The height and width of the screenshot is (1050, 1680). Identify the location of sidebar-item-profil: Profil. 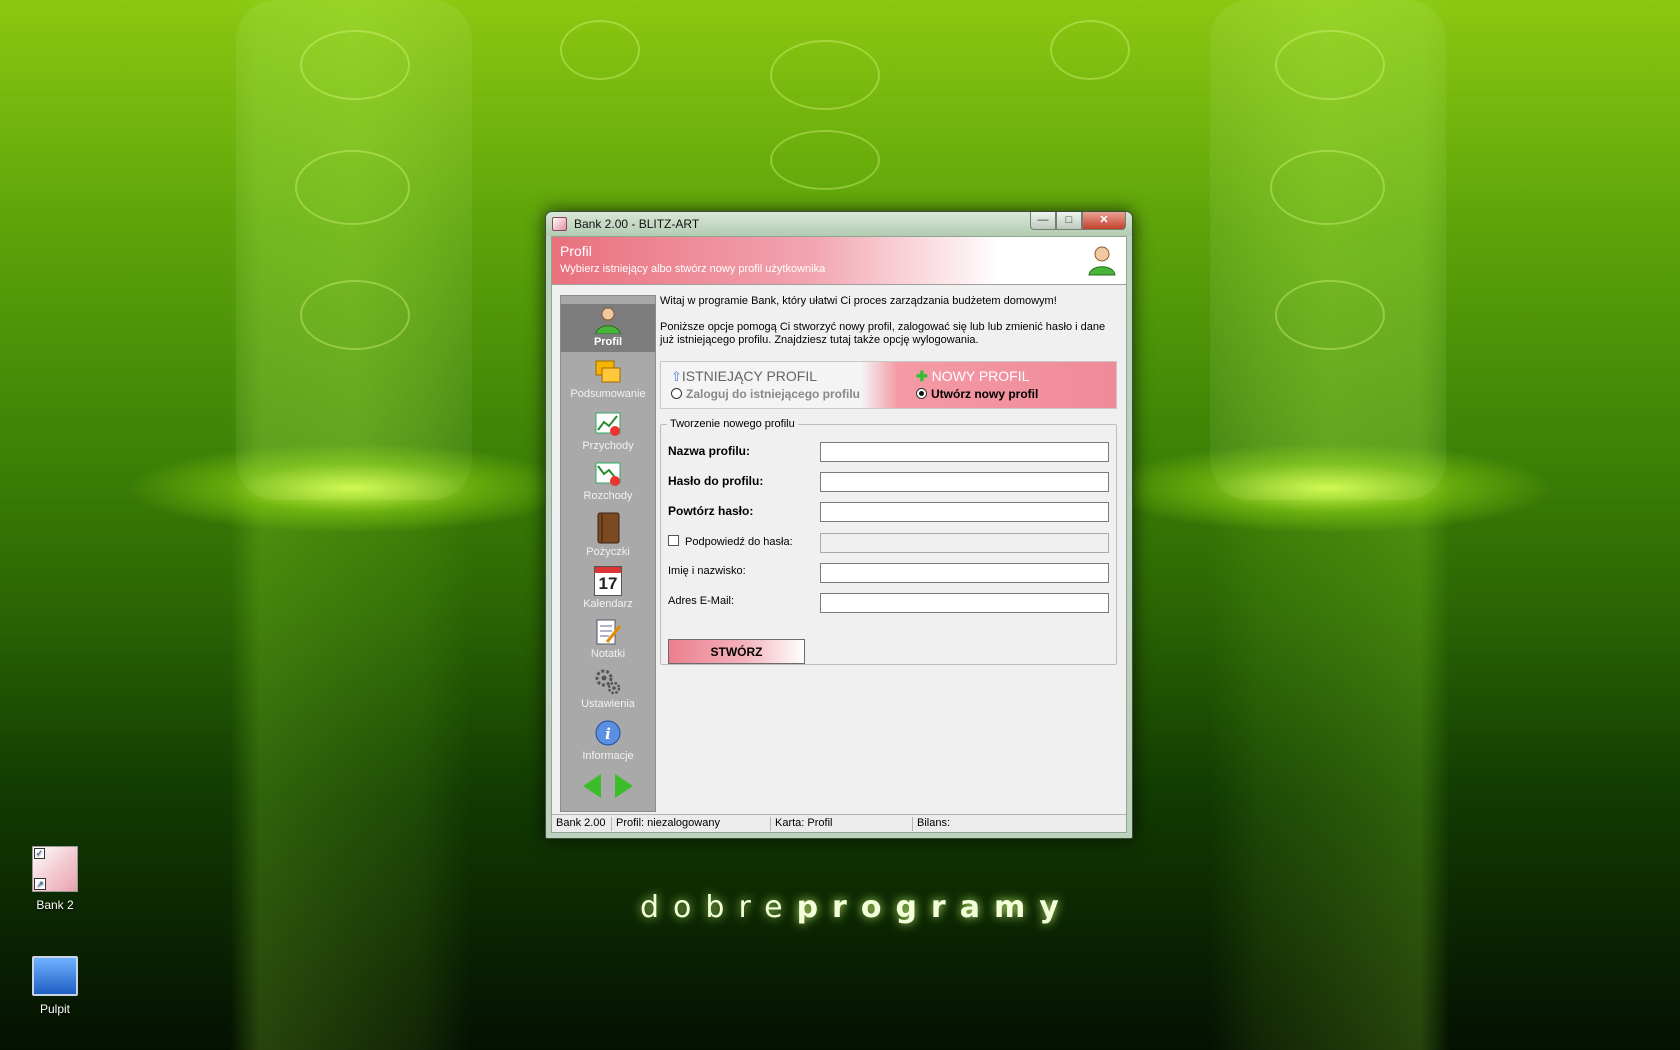
(608, 328).